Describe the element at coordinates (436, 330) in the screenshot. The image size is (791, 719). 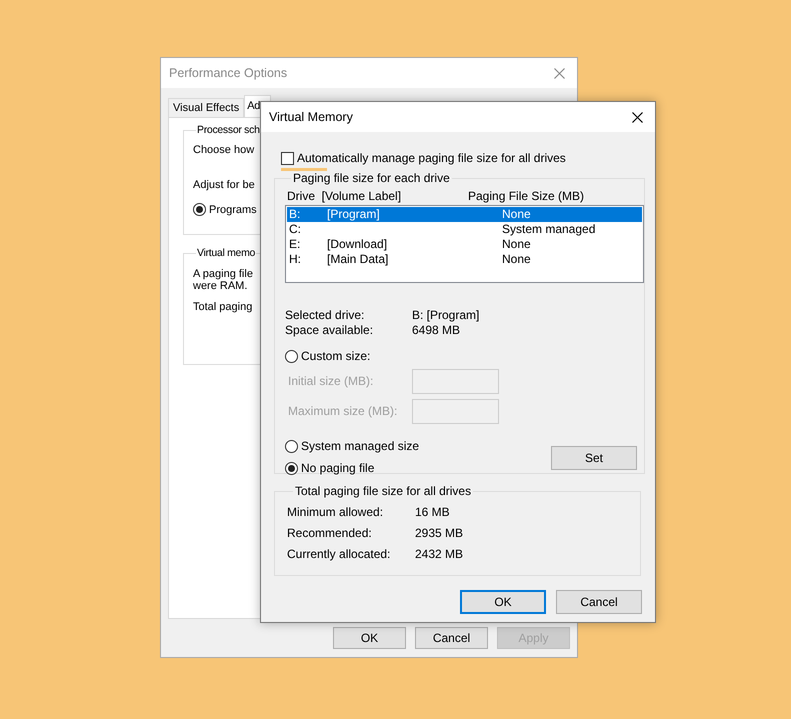
I see `info-value: 6498 MB` at that location.